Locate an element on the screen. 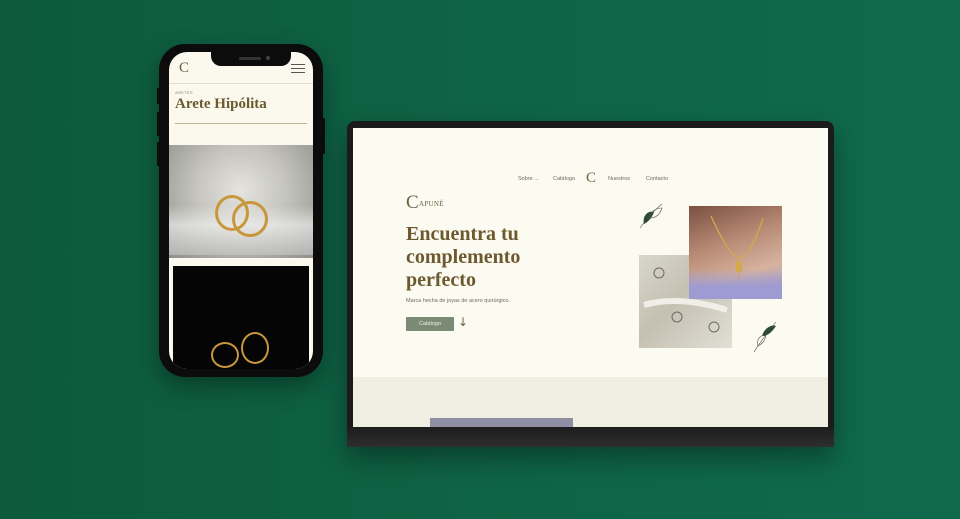 The image size is (960, 519). product-photo-glass is located at coordinates (241, 201).